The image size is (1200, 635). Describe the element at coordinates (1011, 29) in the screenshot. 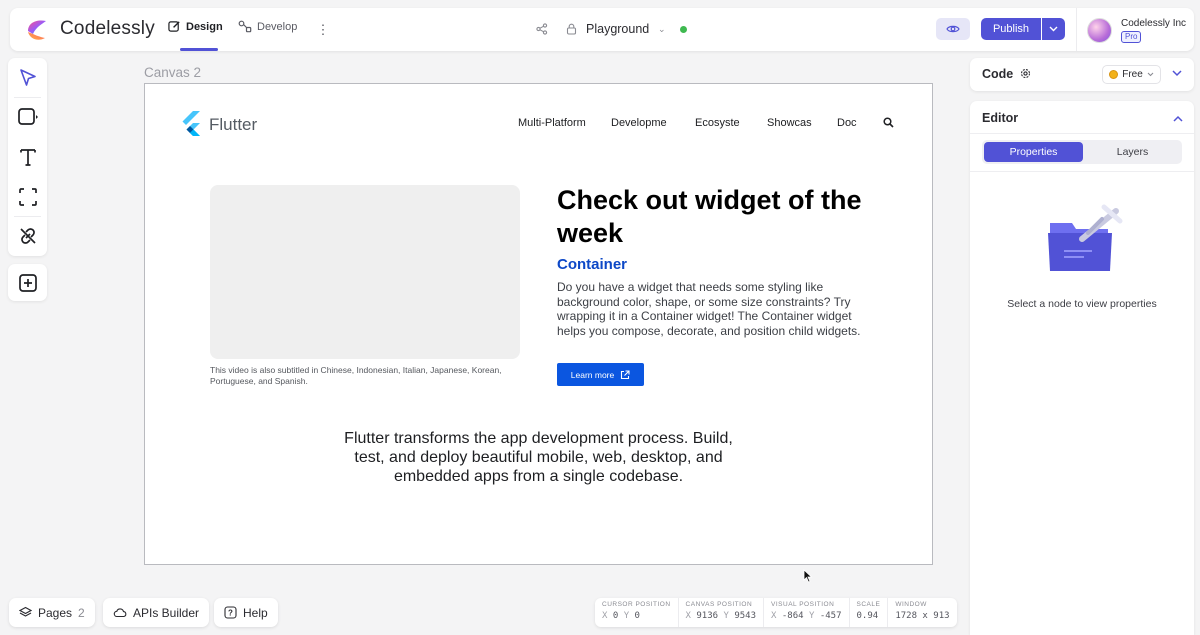

I see `publish-button: Publish` at that location.